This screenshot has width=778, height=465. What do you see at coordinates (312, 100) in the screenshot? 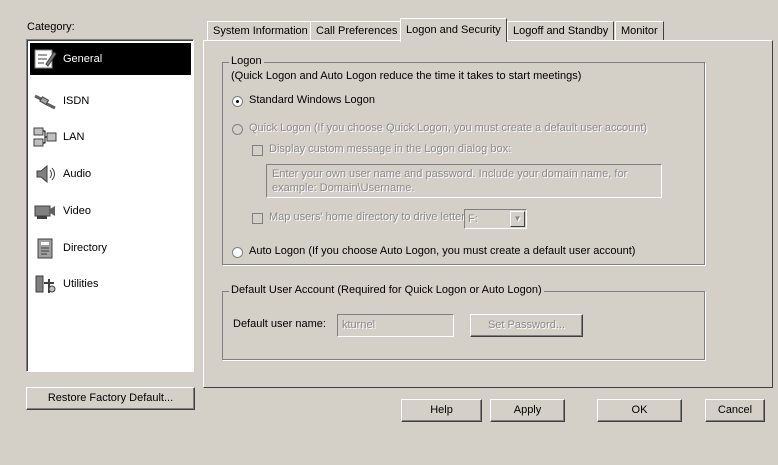
I see `standard-logon-label: Standard Windows Logon` at bounding box center [312, 100].